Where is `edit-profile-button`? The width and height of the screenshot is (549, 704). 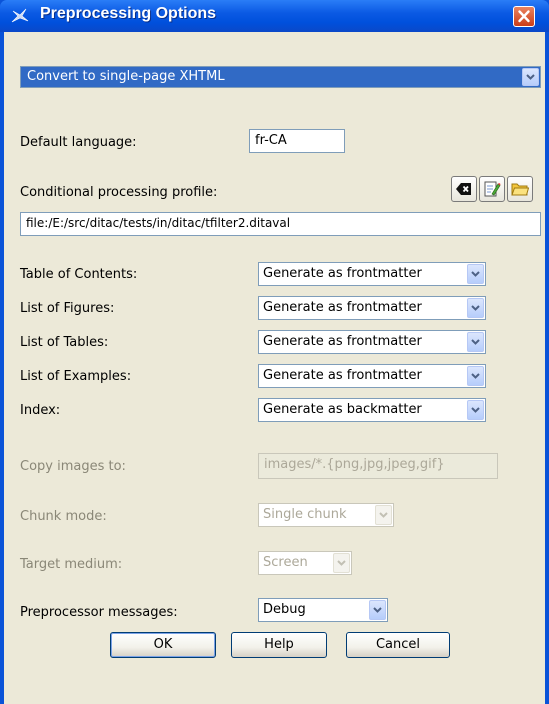
edit-profile-button is located at coordinates (492, 189).